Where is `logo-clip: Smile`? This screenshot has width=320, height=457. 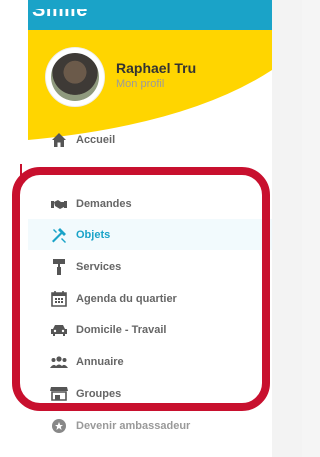
logo-clip: Smile is located at coordinates (78, 19).